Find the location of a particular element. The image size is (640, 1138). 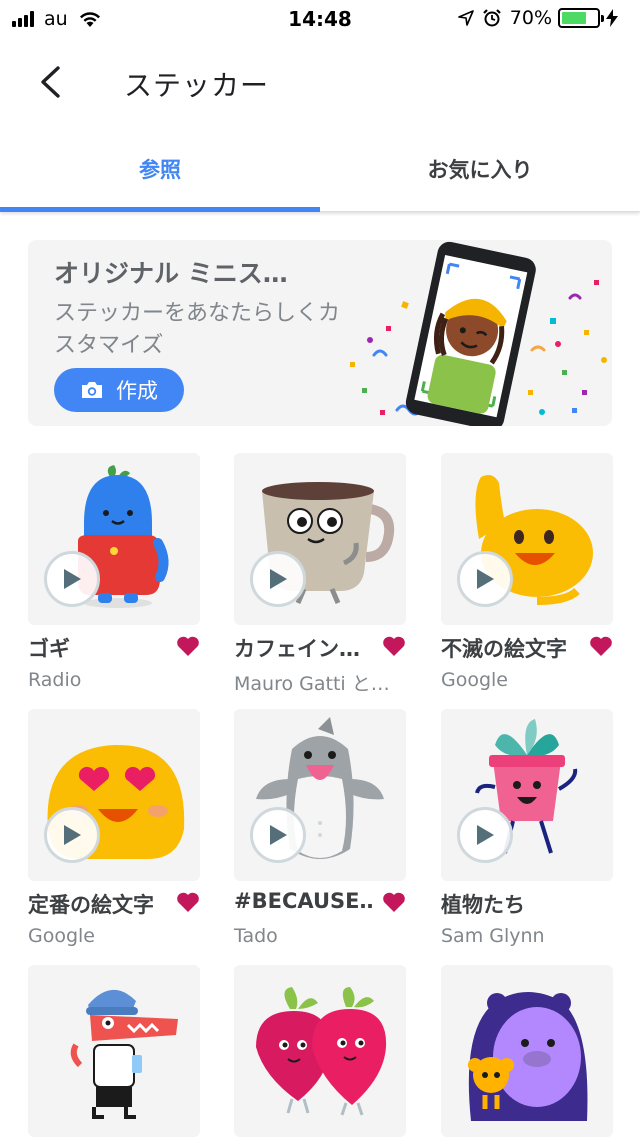

create-button: 作成 is located at coordinates (119, 390).